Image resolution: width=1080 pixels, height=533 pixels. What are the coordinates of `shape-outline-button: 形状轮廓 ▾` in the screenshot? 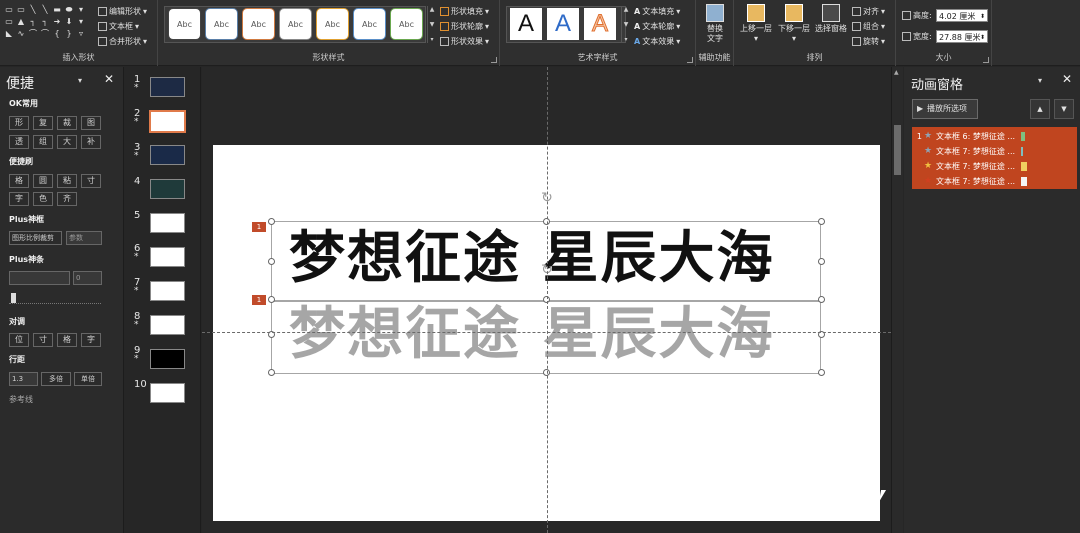 It's located at (464, 26).